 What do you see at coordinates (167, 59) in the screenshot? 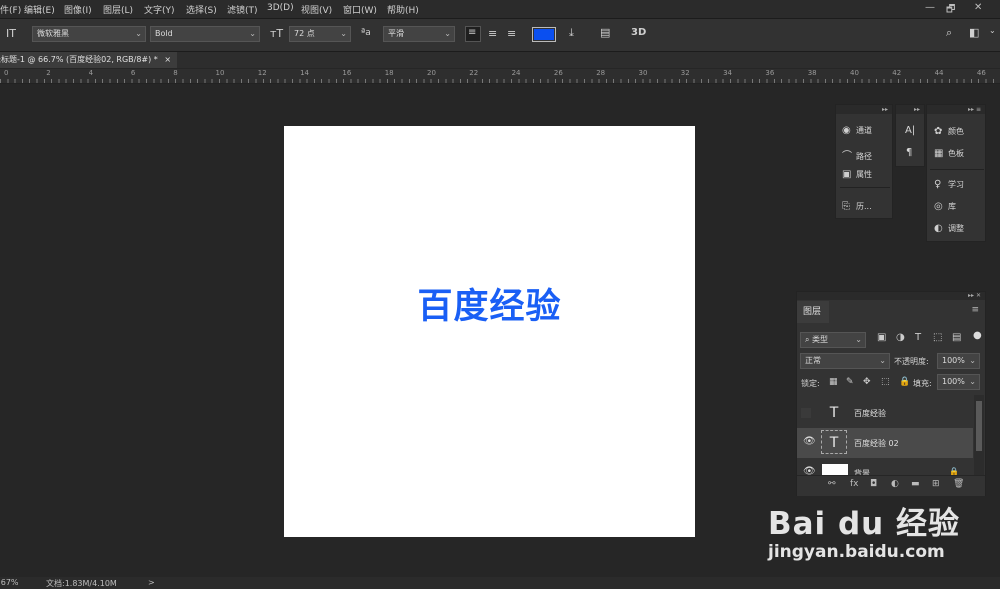
I see `tab-close-icon: ×` at bounding box center [167, 59].